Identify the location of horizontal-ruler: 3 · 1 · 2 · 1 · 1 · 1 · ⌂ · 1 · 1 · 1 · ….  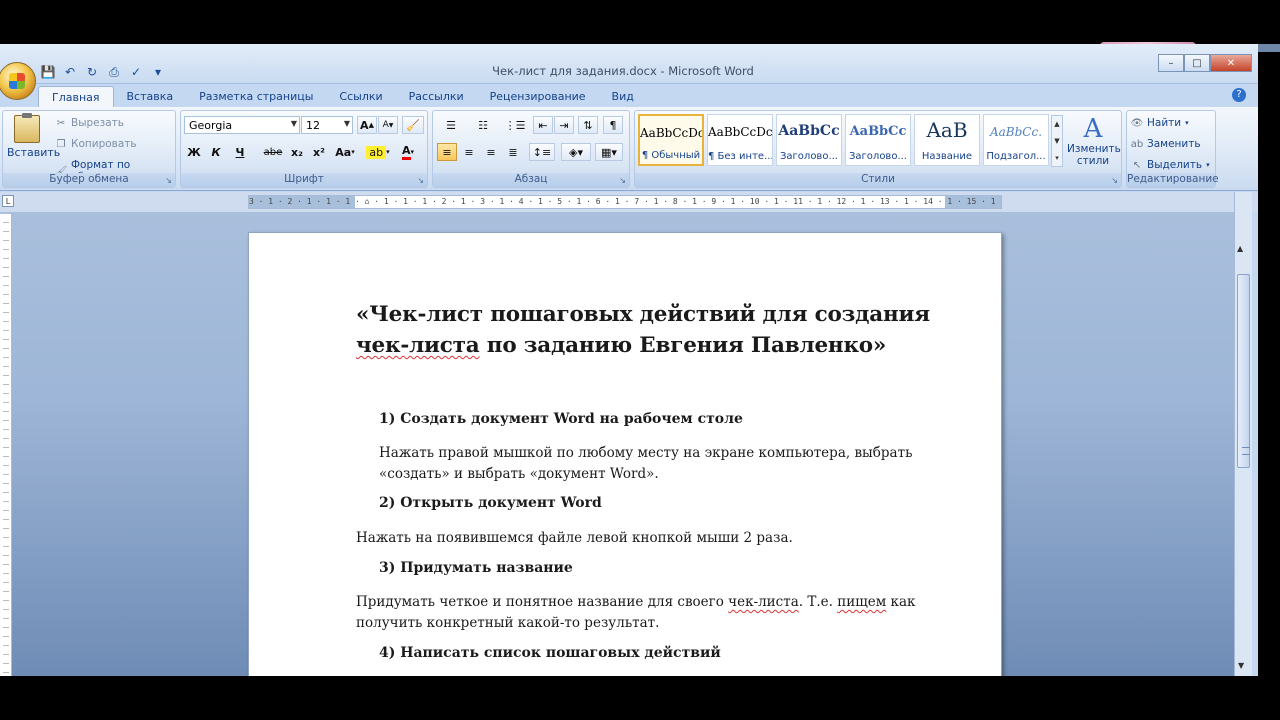
(625, 202).